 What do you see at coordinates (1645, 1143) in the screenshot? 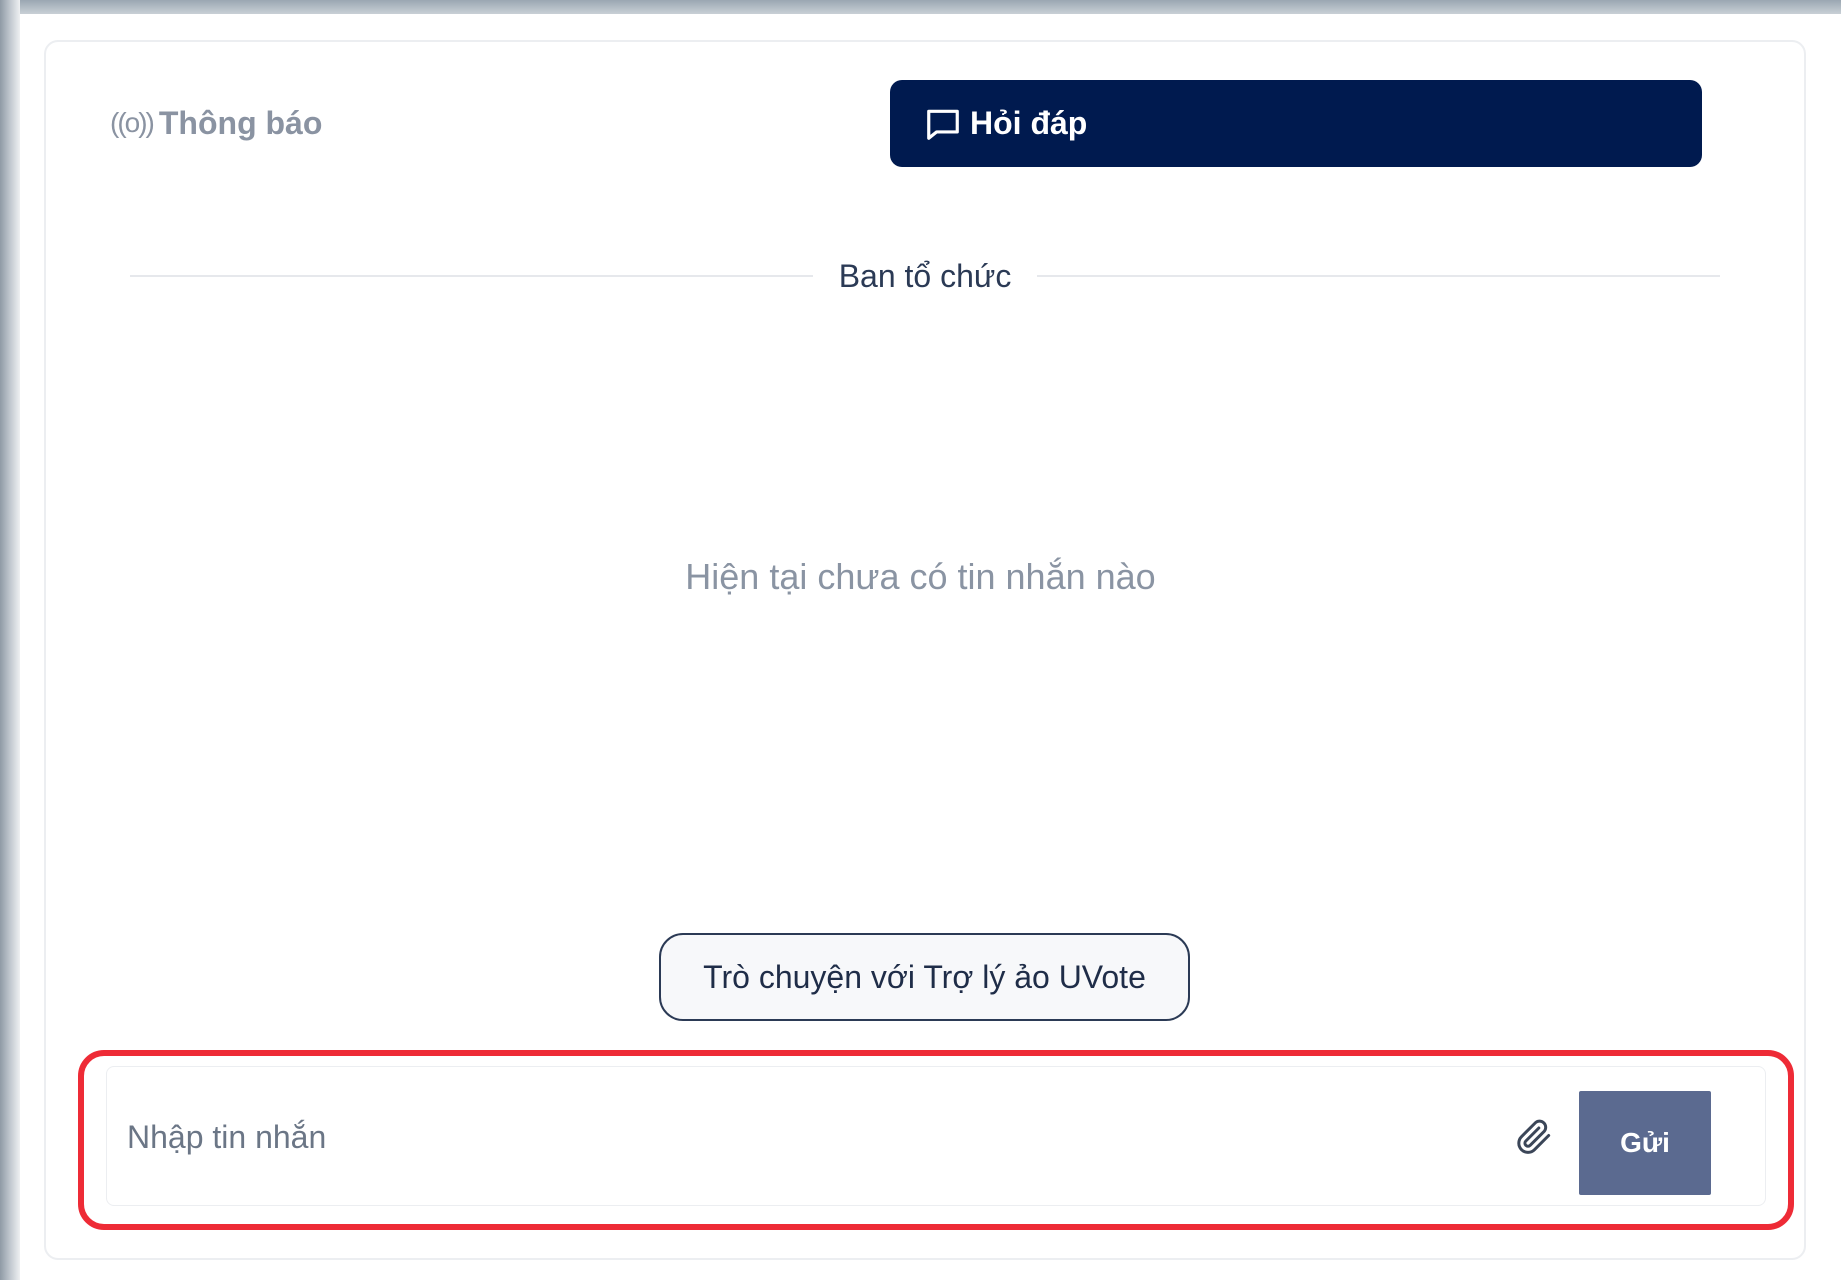
I see `send-button: Gửi` at bounding box center [1645, 1143].